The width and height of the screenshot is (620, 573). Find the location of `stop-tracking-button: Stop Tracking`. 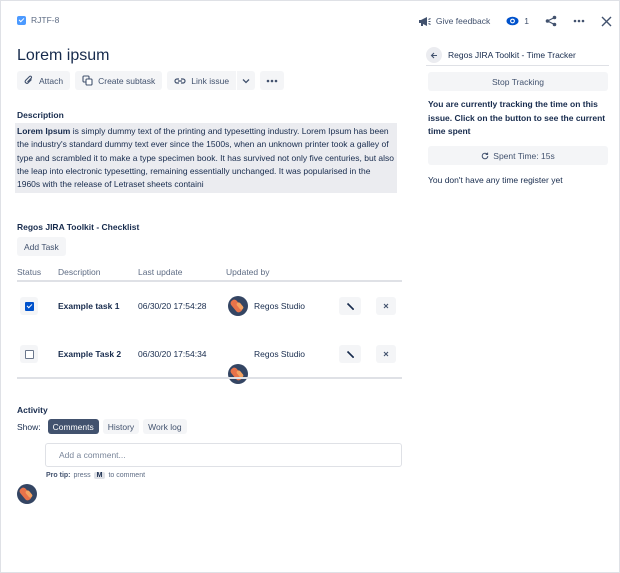

stop-tracking-button: Stop Tracking is located at coordinates (518, 81).